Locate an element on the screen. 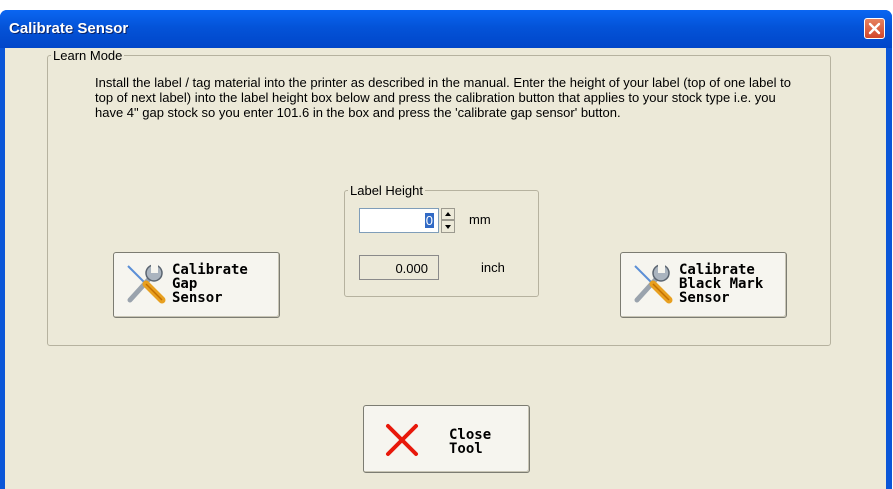 The width and height of the screenshot is (893, 489). close-tool-label: Close Tool is located at coordinates (470, 442).